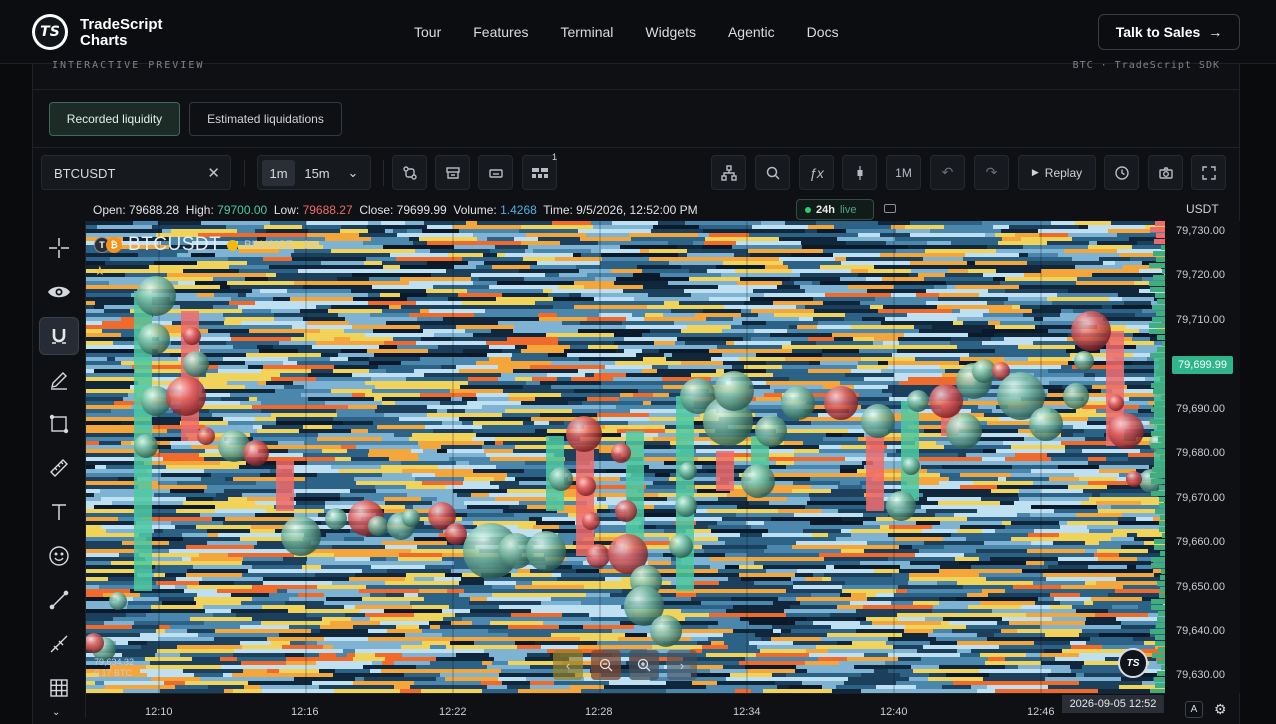  Describe the element at coordinates (1057, 172) in the screenshot. I see `replay-button: ▶ Replay` at that location.